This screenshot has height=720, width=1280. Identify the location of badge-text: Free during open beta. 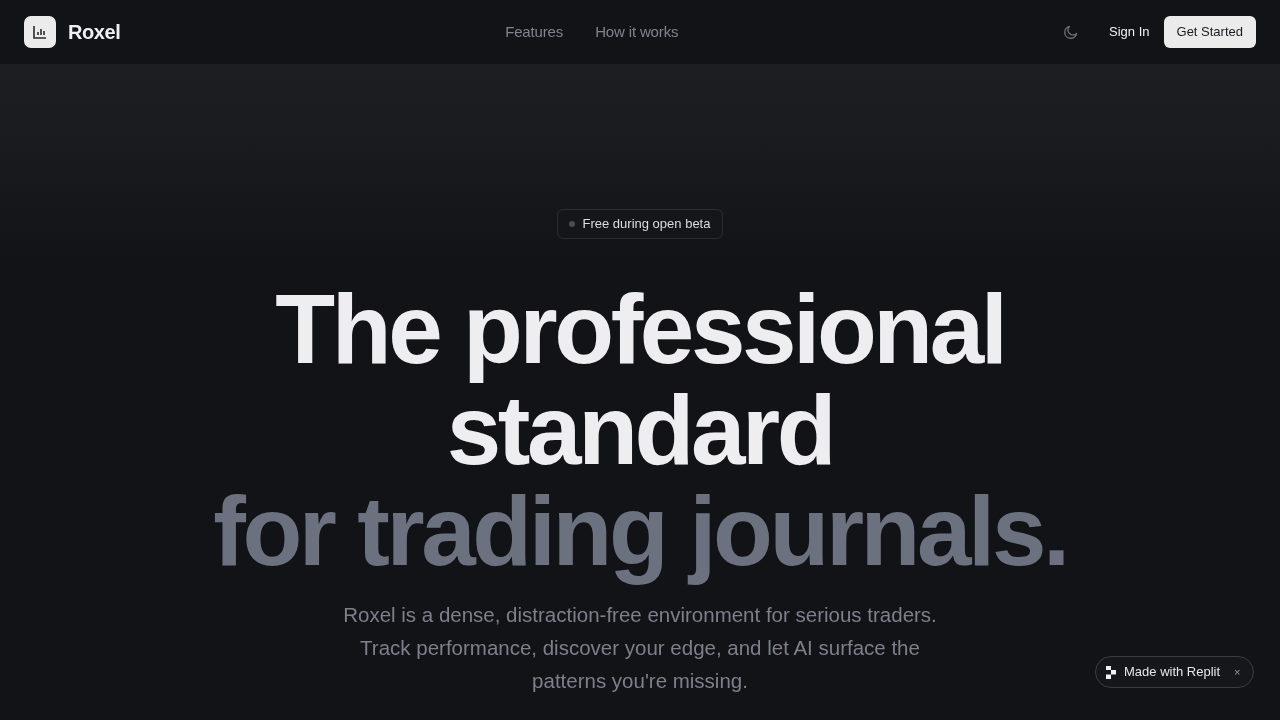
(646, 224).